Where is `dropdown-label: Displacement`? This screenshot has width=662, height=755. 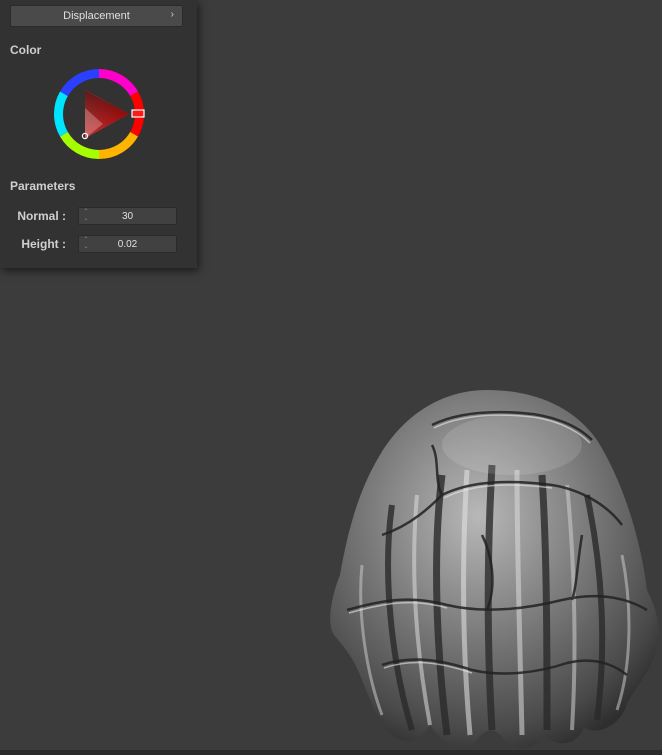
dropdown-label: Displacement is located at coordinates (96, 16).